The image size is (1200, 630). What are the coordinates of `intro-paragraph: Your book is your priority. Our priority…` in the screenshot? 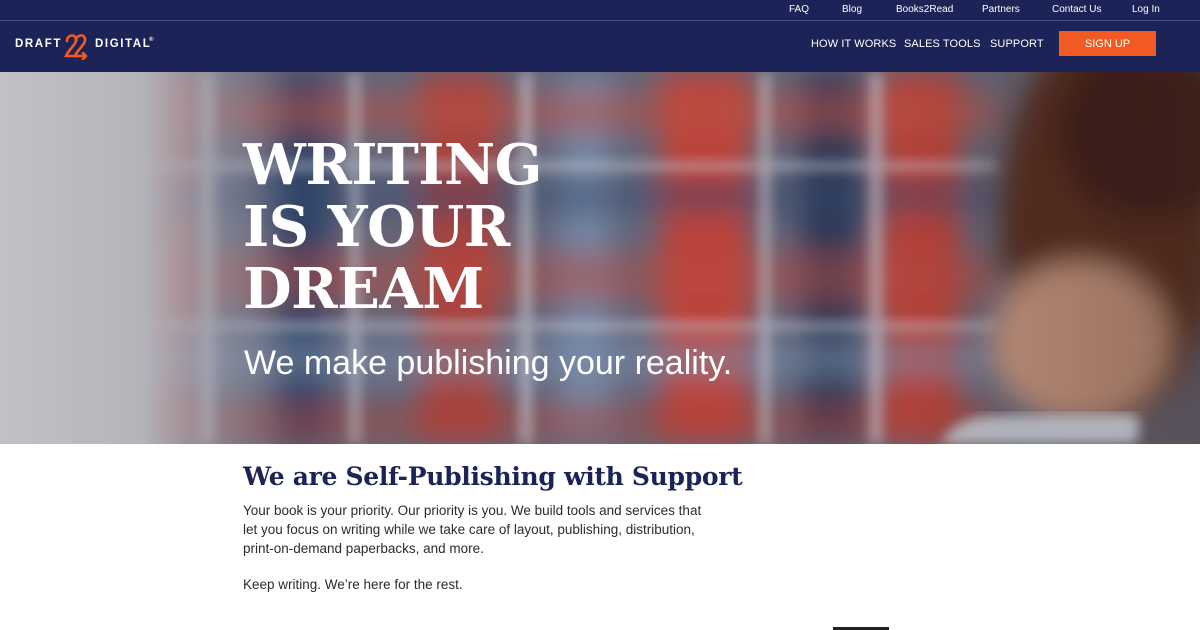 It's located at (472, 529).